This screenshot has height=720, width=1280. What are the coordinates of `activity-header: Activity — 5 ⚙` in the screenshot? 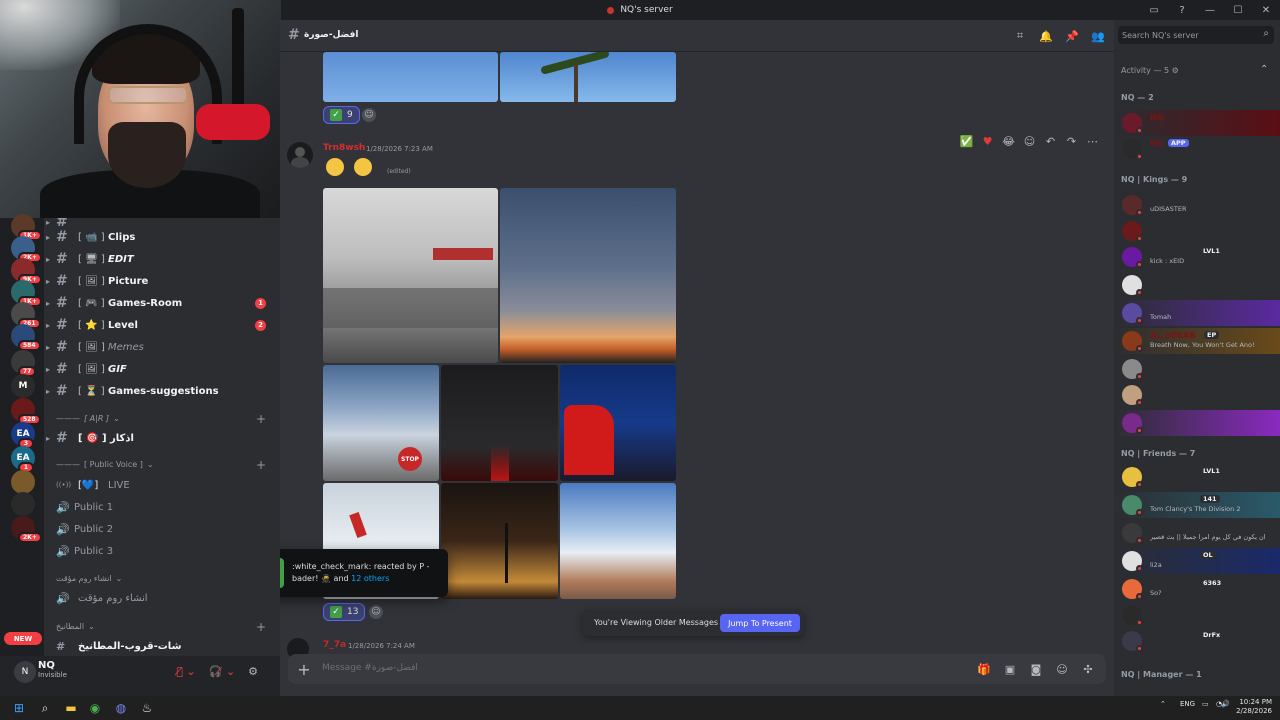 It's located at (1150, 70).